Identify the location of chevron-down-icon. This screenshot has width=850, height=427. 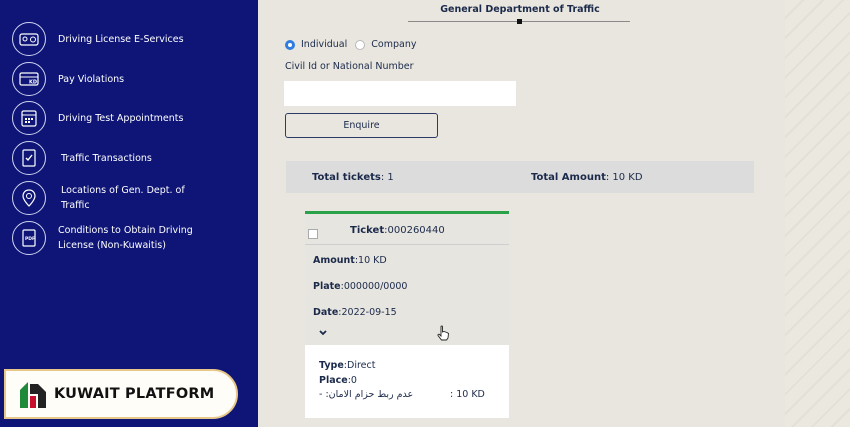
(323, 333).